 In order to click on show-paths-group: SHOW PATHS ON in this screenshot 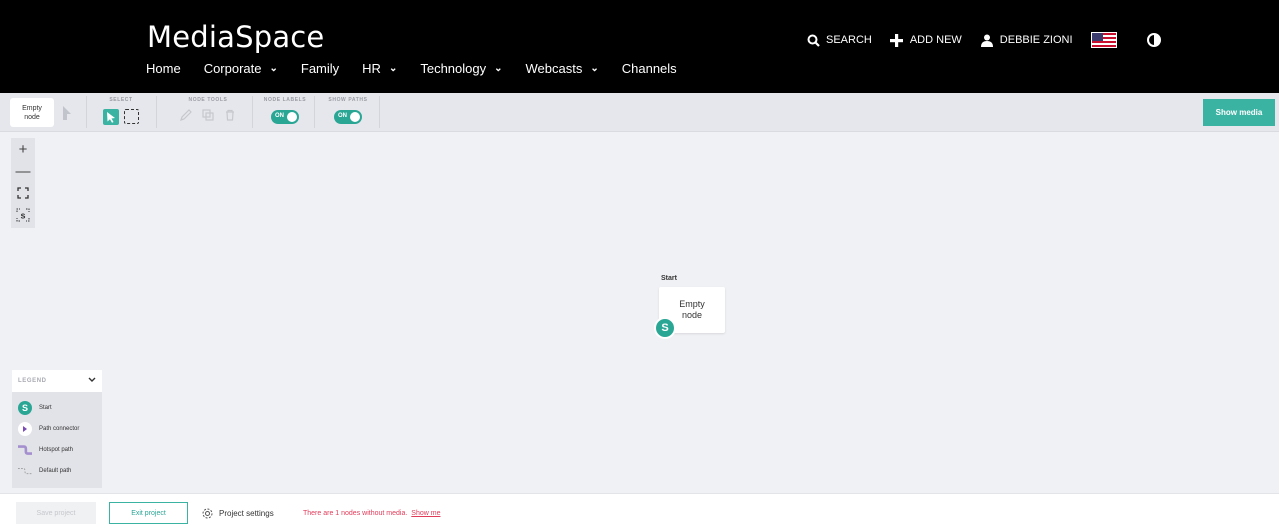, I will do `click(348, 111)`.